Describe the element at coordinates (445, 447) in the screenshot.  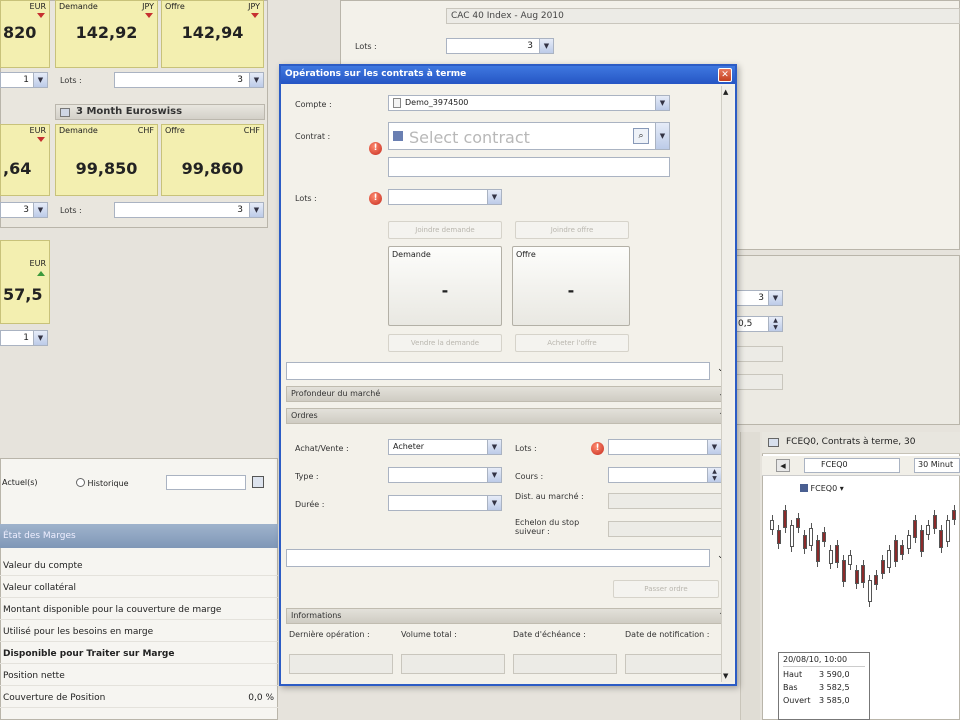
I see `buy-sell-select: Acheter ▼` at that location.